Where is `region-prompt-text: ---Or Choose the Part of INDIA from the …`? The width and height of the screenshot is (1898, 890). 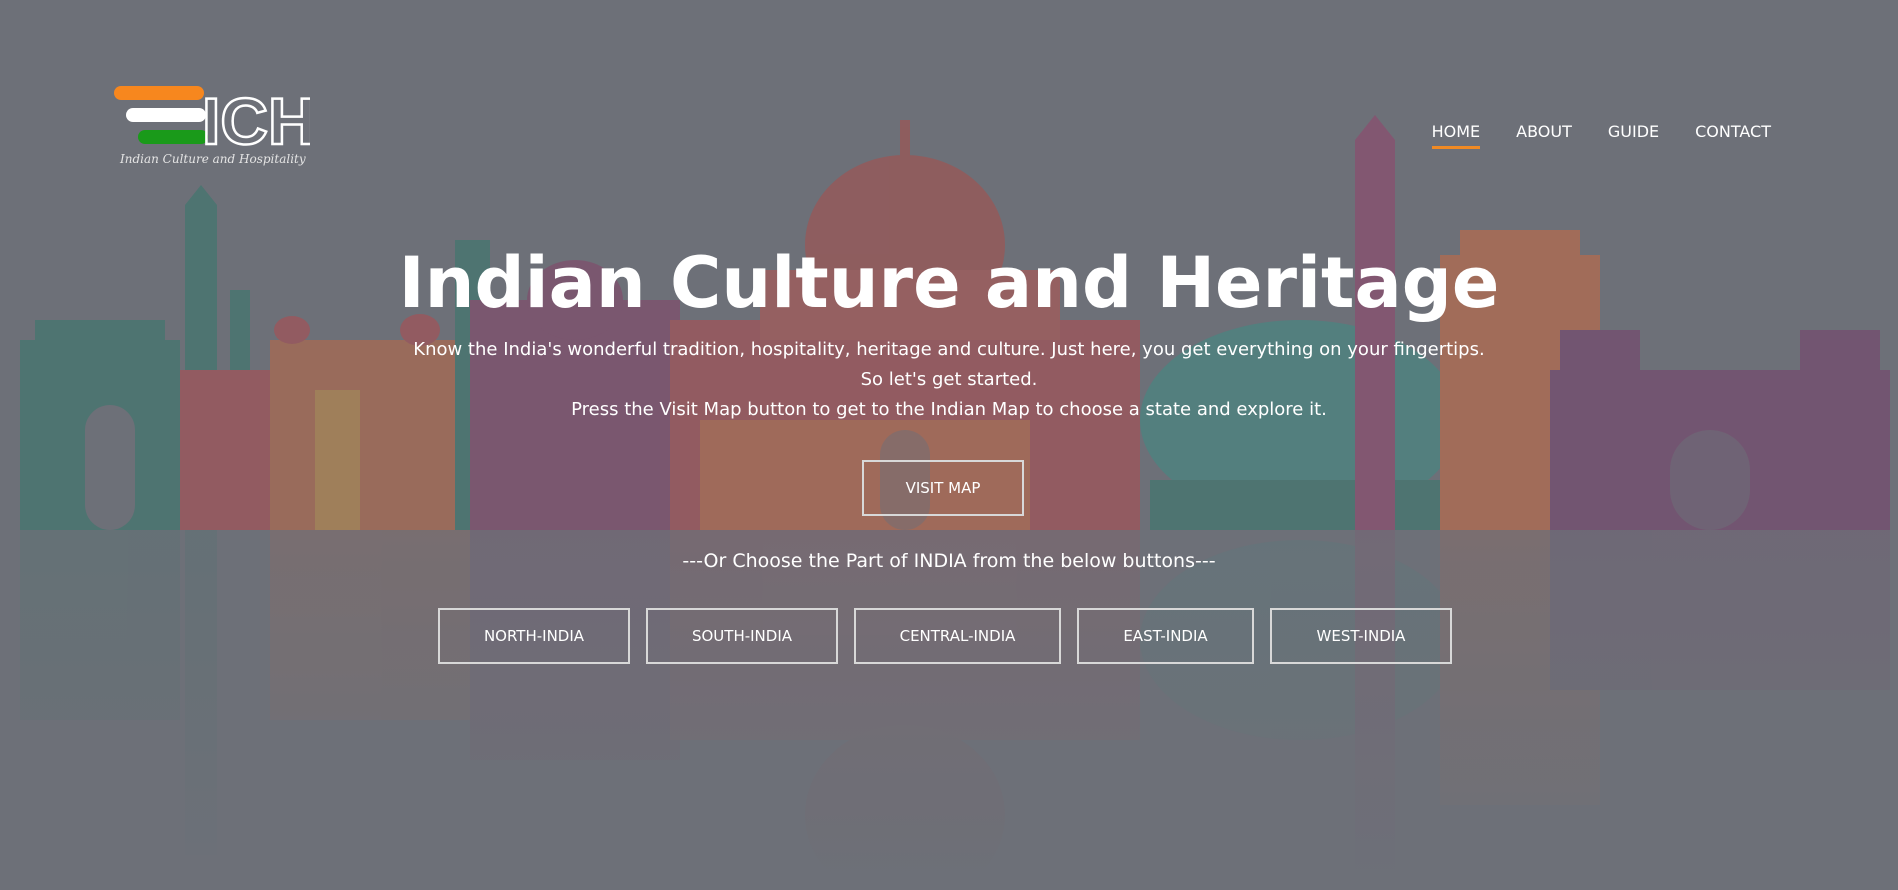 region-prompt-text: ---Or Choose the Part of INDIA from the … is located at coordinates (949, 561).